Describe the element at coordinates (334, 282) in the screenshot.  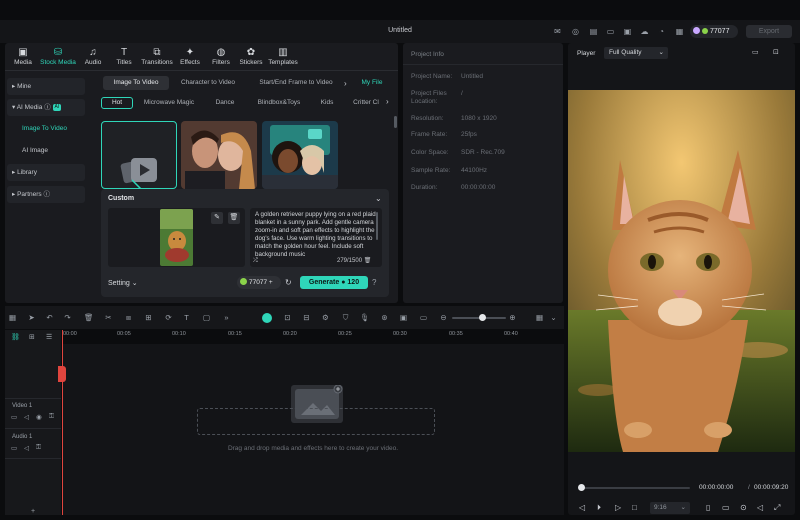
I see `generate-button: Generate ● 120` at that location.